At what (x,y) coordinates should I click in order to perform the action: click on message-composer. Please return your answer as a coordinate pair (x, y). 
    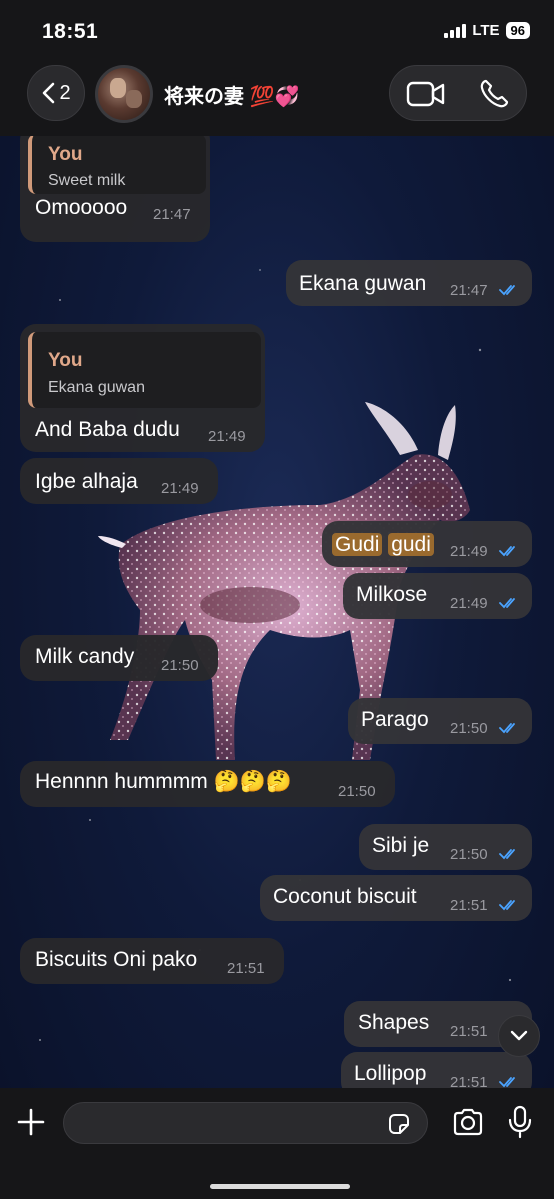
    Looking at the image, I should click on (277, 1143).